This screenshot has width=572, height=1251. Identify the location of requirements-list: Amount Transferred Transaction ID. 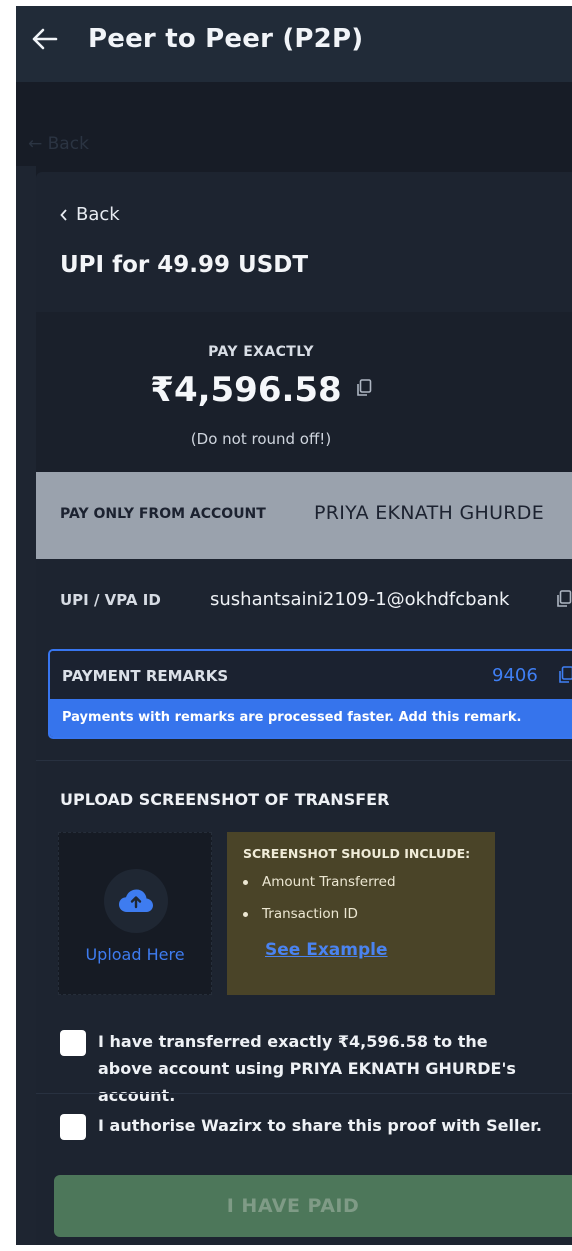
(319, 906).